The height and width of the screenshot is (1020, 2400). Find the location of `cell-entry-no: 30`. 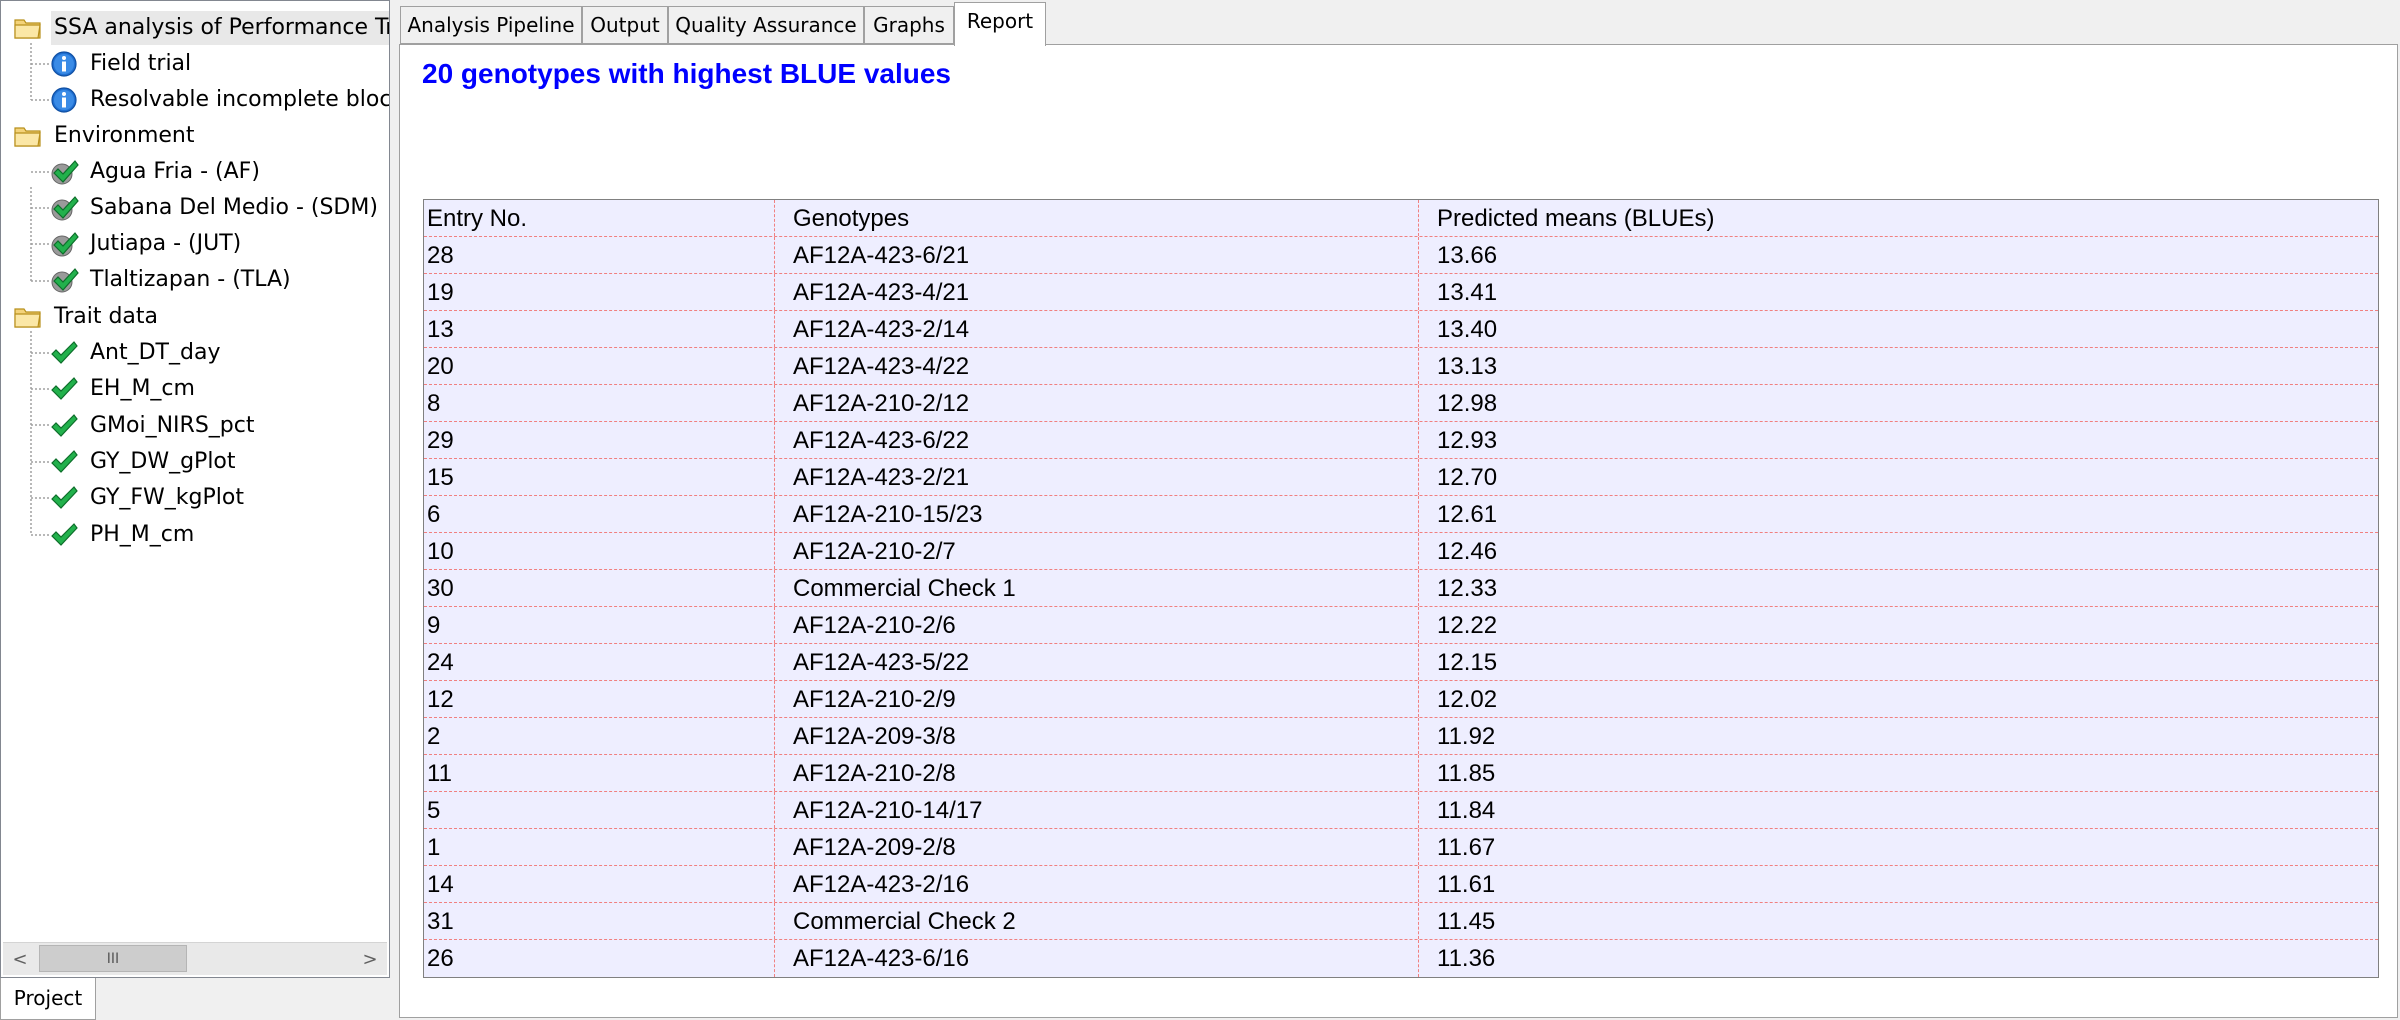

cell-entry-no: 30 is located at coordinates (599, 588).